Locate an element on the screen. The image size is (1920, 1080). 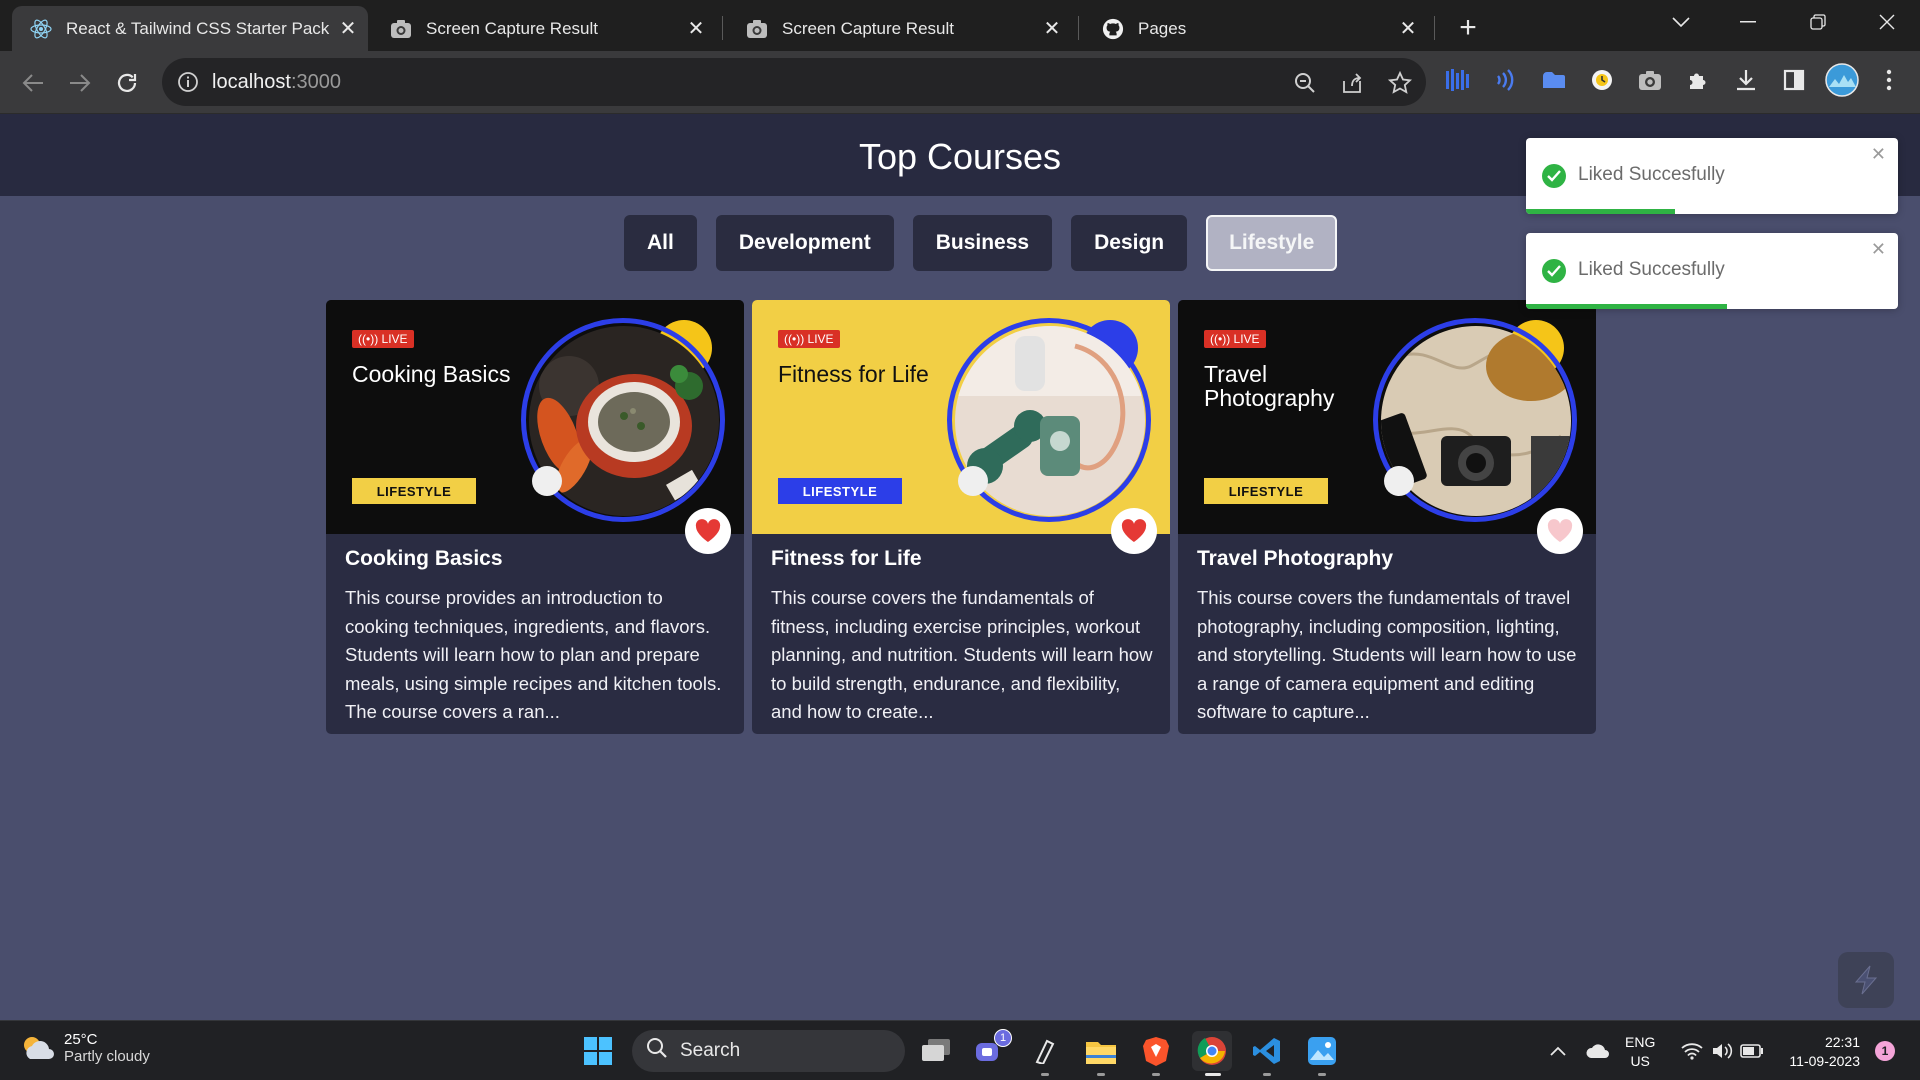
course-thumbnail: ((•)) LIVE Cooking Basics LIFESTYLE is located at coordinates (535, 417).